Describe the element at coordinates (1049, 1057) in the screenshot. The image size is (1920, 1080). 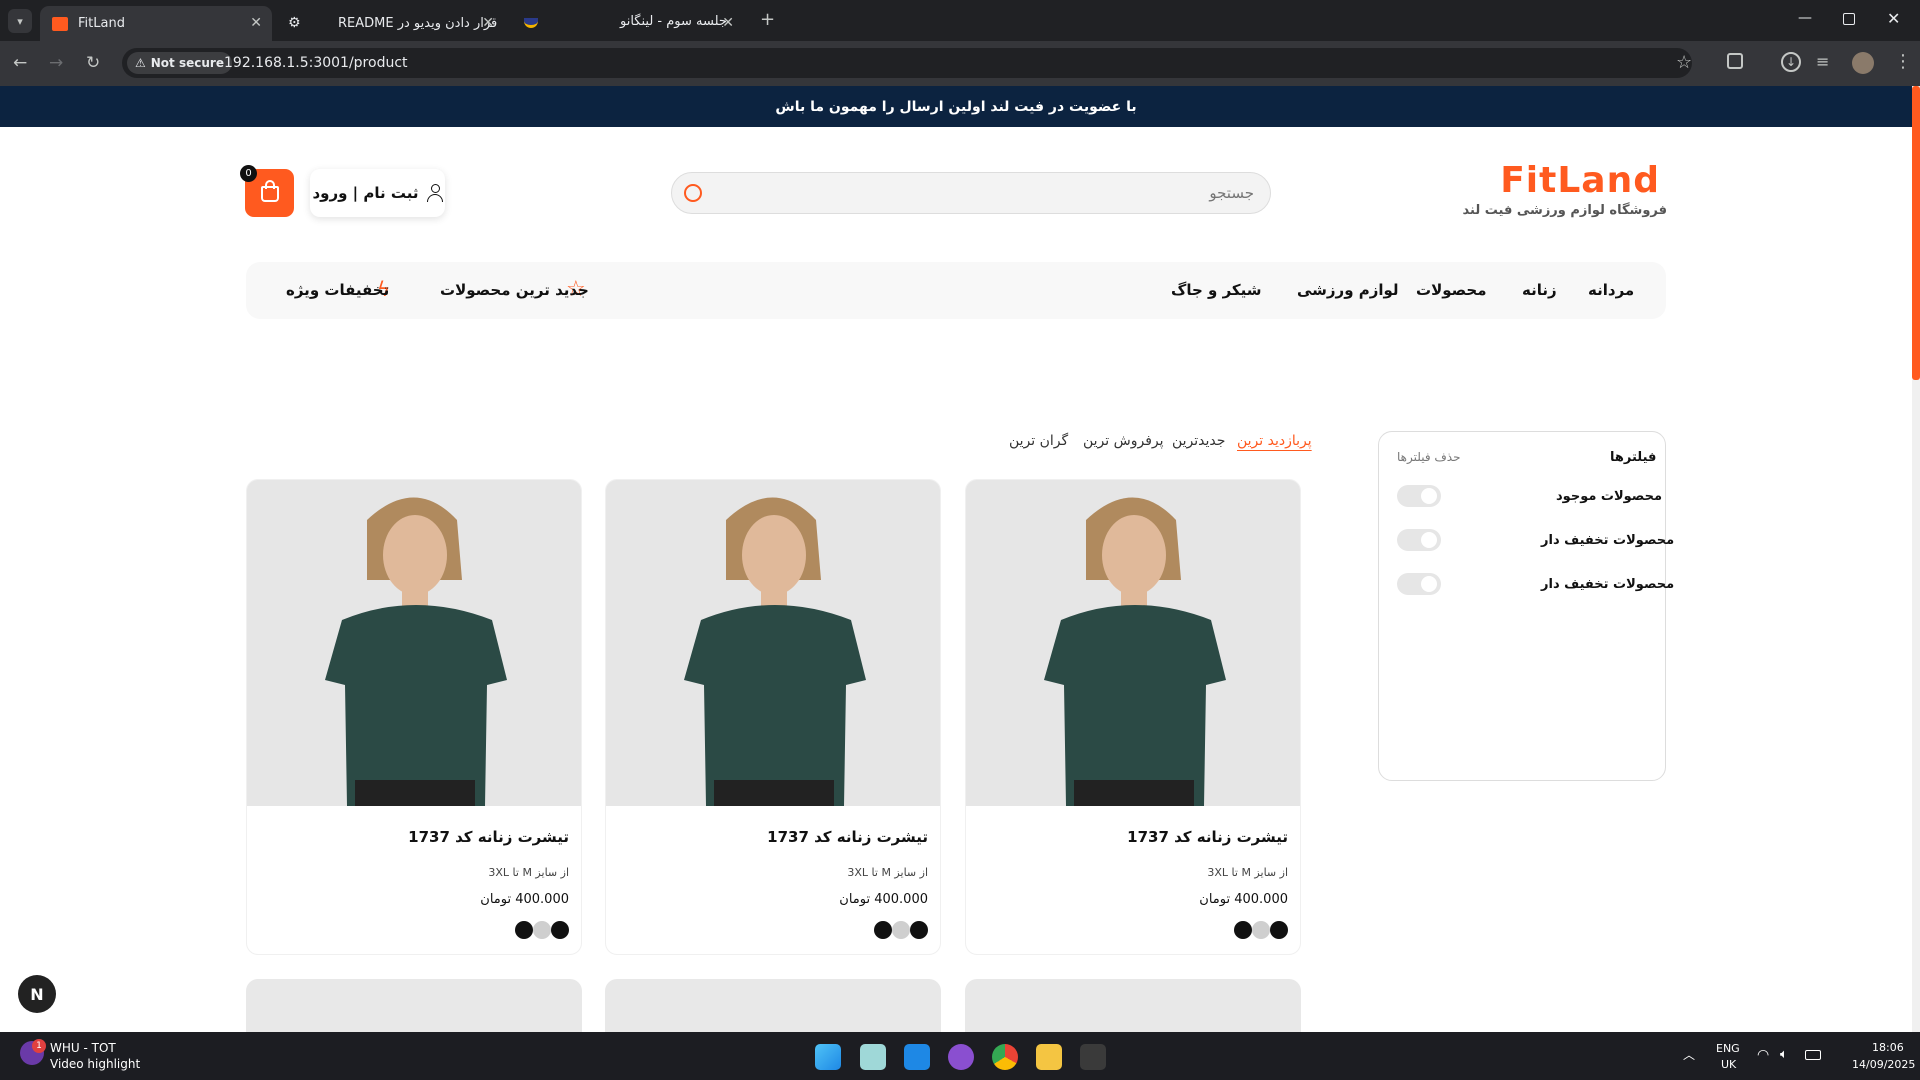
I see `file-explorer-icon` at that location.